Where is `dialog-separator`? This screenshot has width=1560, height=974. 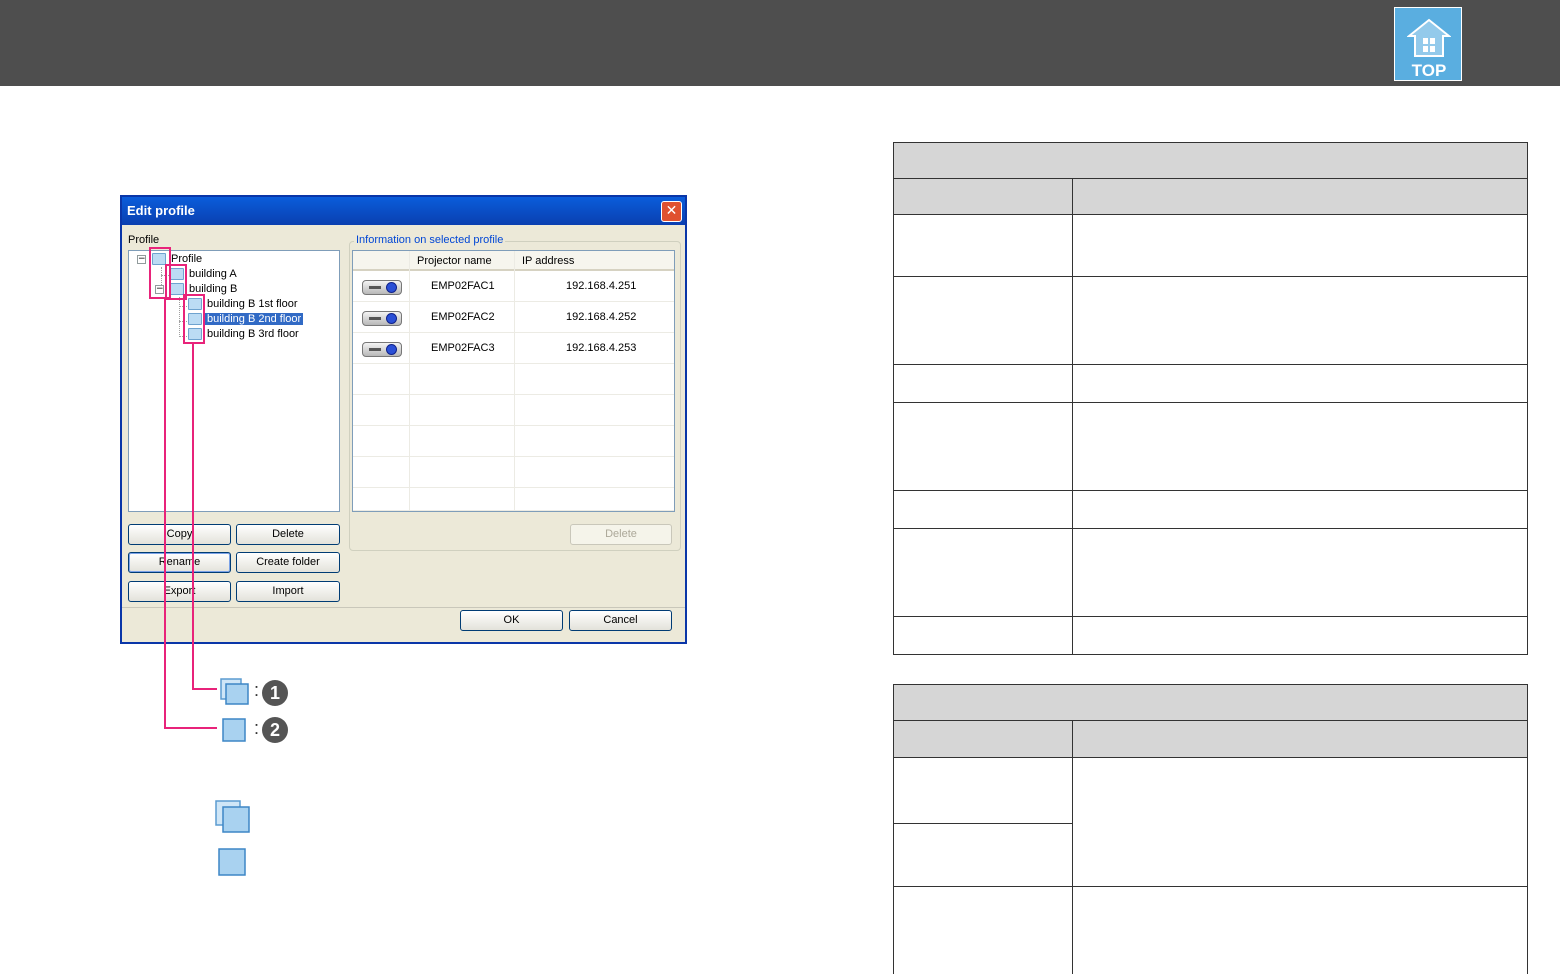 dialog-separator is located at coordinates (403, 607).